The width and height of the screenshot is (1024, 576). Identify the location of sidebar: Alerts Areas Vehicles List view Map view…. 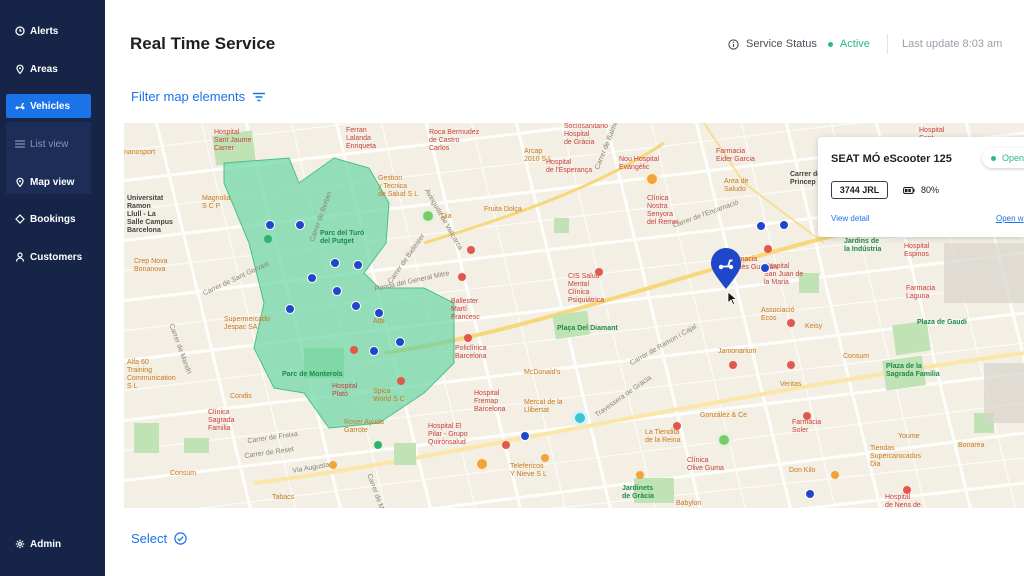
(52, 288).